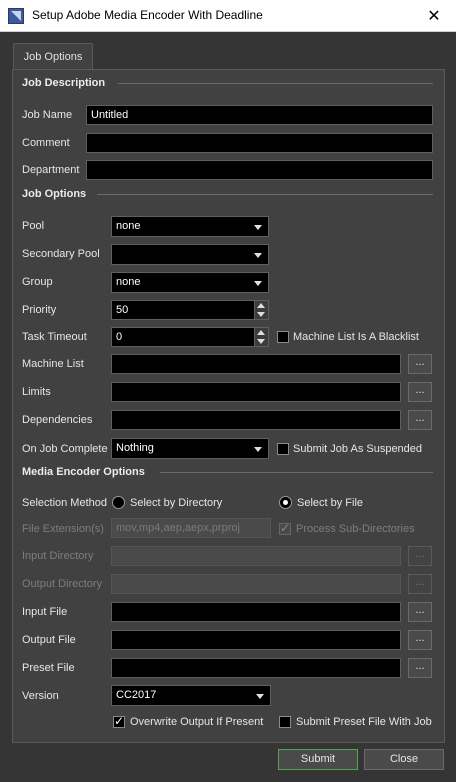  What do you see at coordinates (355, 529) in the screenshot?
I see `process-subdirectories-label: Process Sub-Directories` at bounding box center [355, 529].